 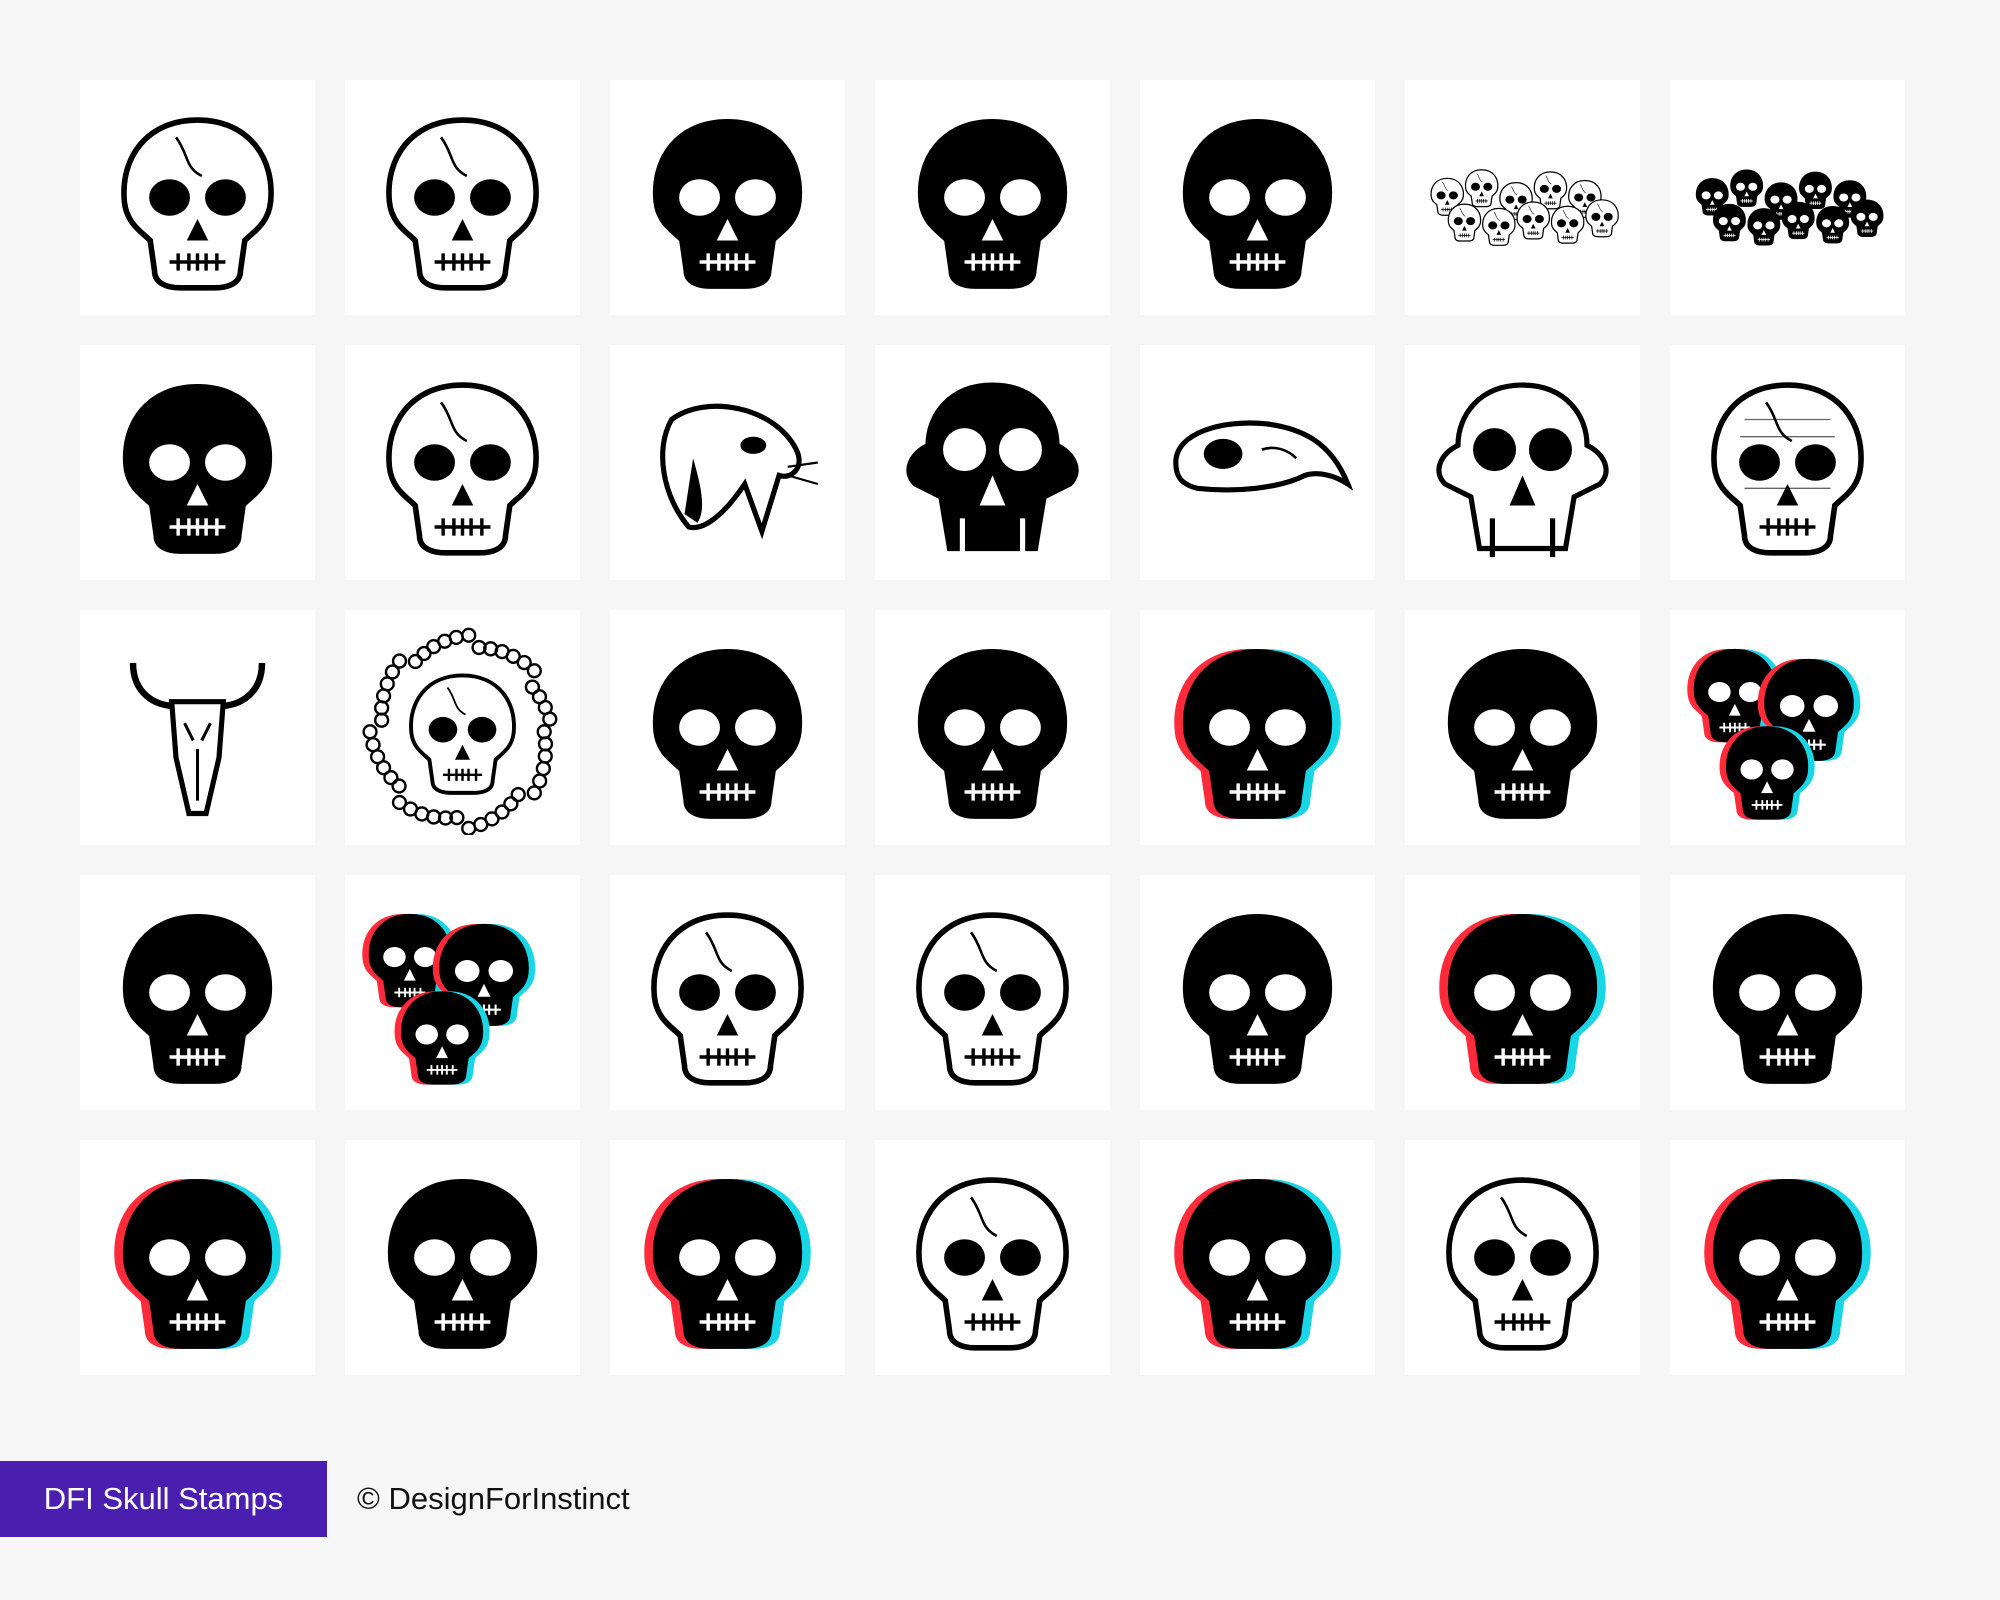 I want to click on skull-sketch-icon, so click(x=1787, y=462).